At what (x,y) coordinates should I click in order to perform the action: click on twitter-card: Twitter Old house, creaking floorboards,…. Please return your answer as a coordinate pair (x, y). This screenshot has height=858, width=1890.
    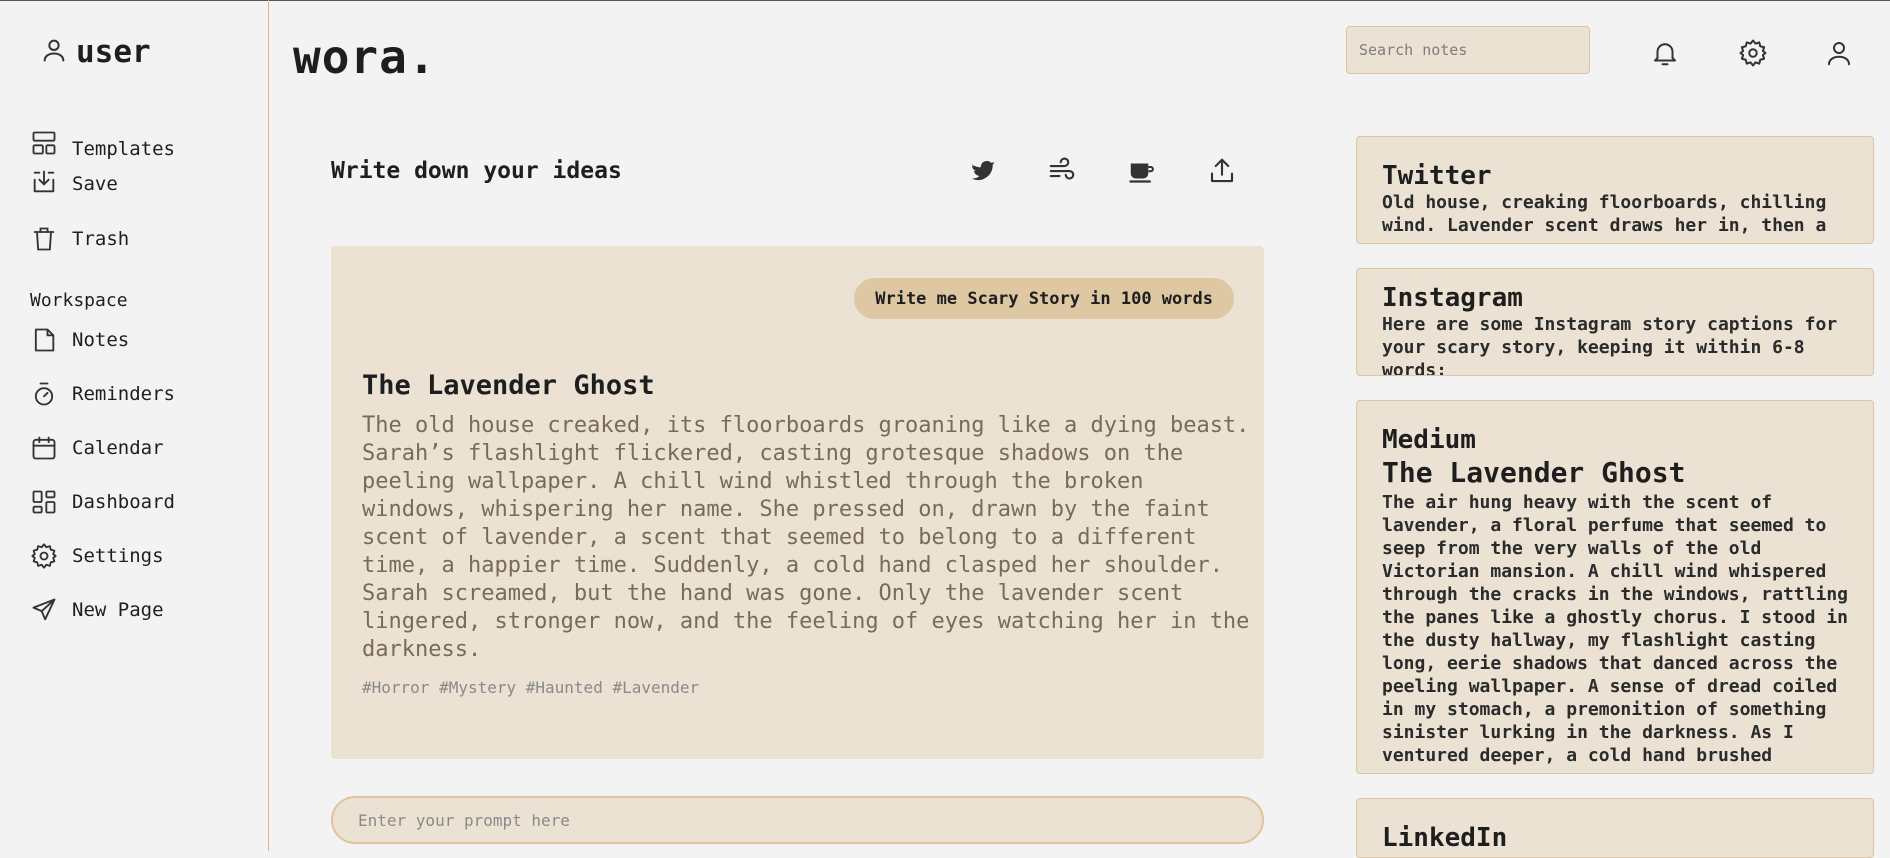
    Looking at the image, I should click on (1615, 190).